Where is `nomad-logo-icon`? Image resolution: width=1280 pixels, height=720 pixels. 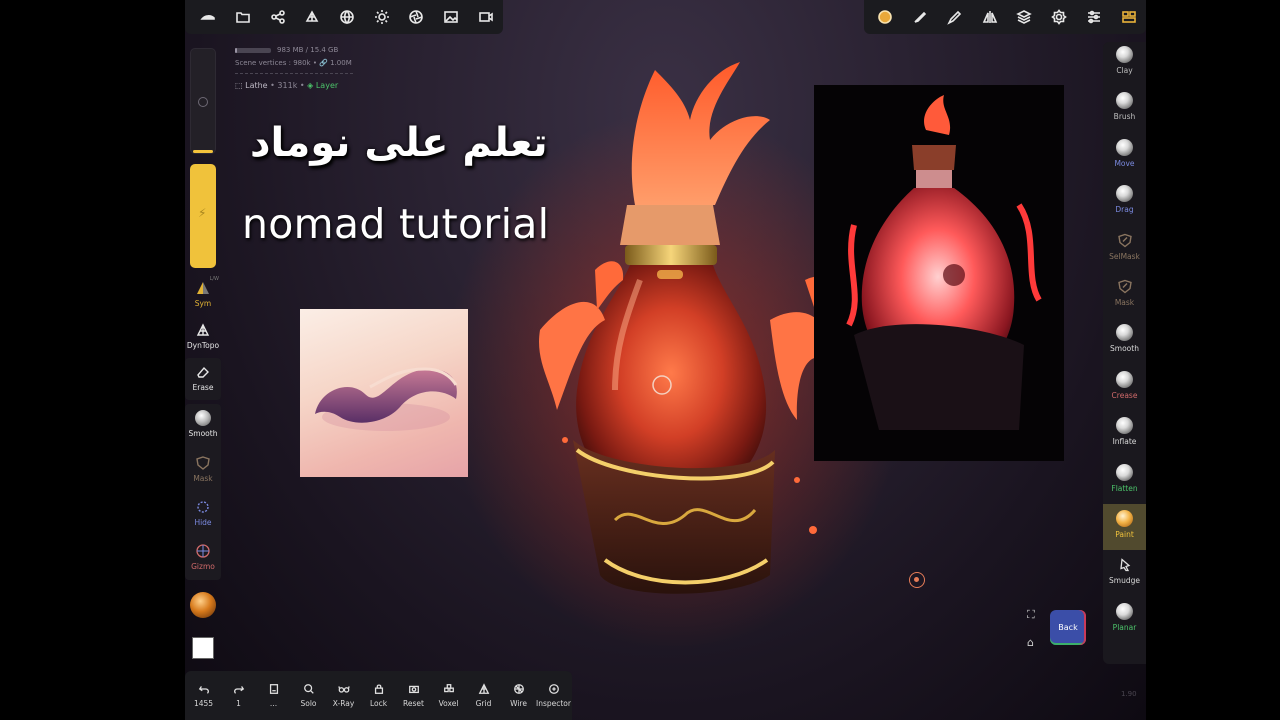 nomad-logo-icon is located at coordinates (208, 17).